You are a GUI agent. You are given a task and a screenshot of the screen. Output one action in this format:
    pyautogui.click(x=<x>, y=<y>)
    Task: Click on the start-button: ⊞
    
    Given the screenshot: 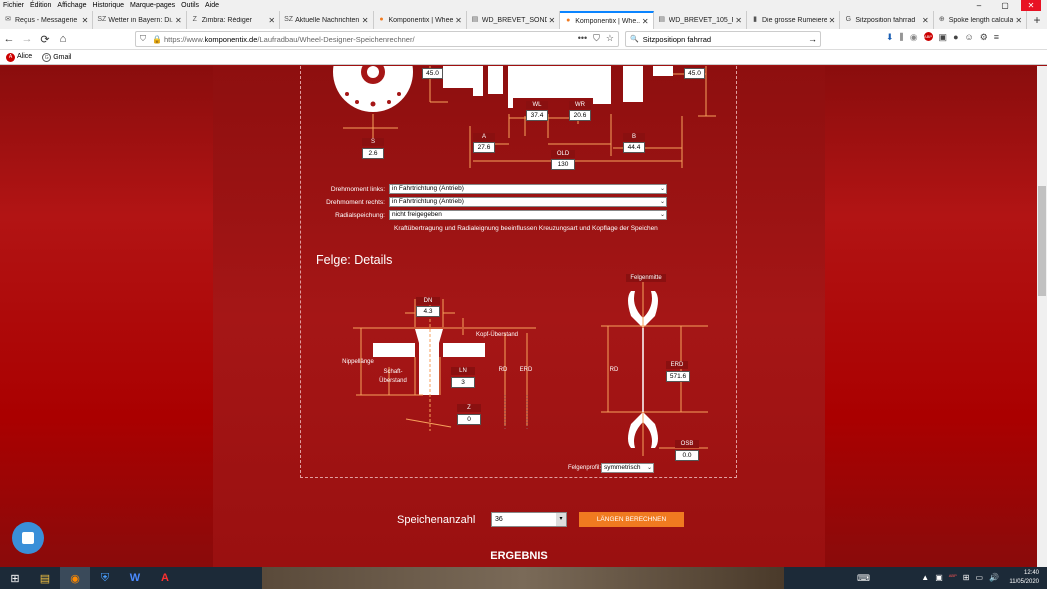 What is the action you would take?
    pyautogui.click(x=15, y=578)
    